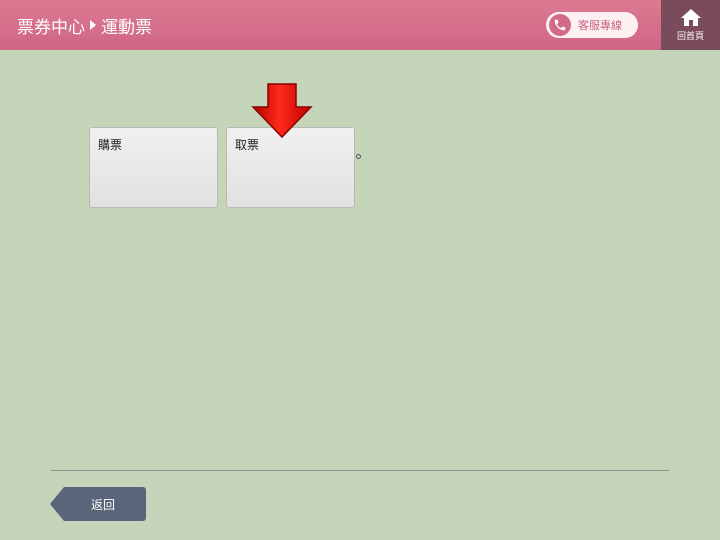 The height and width of the screenshot is (540, 720). I want to click on customer-service-button: 客服專線, so click(592, 25).